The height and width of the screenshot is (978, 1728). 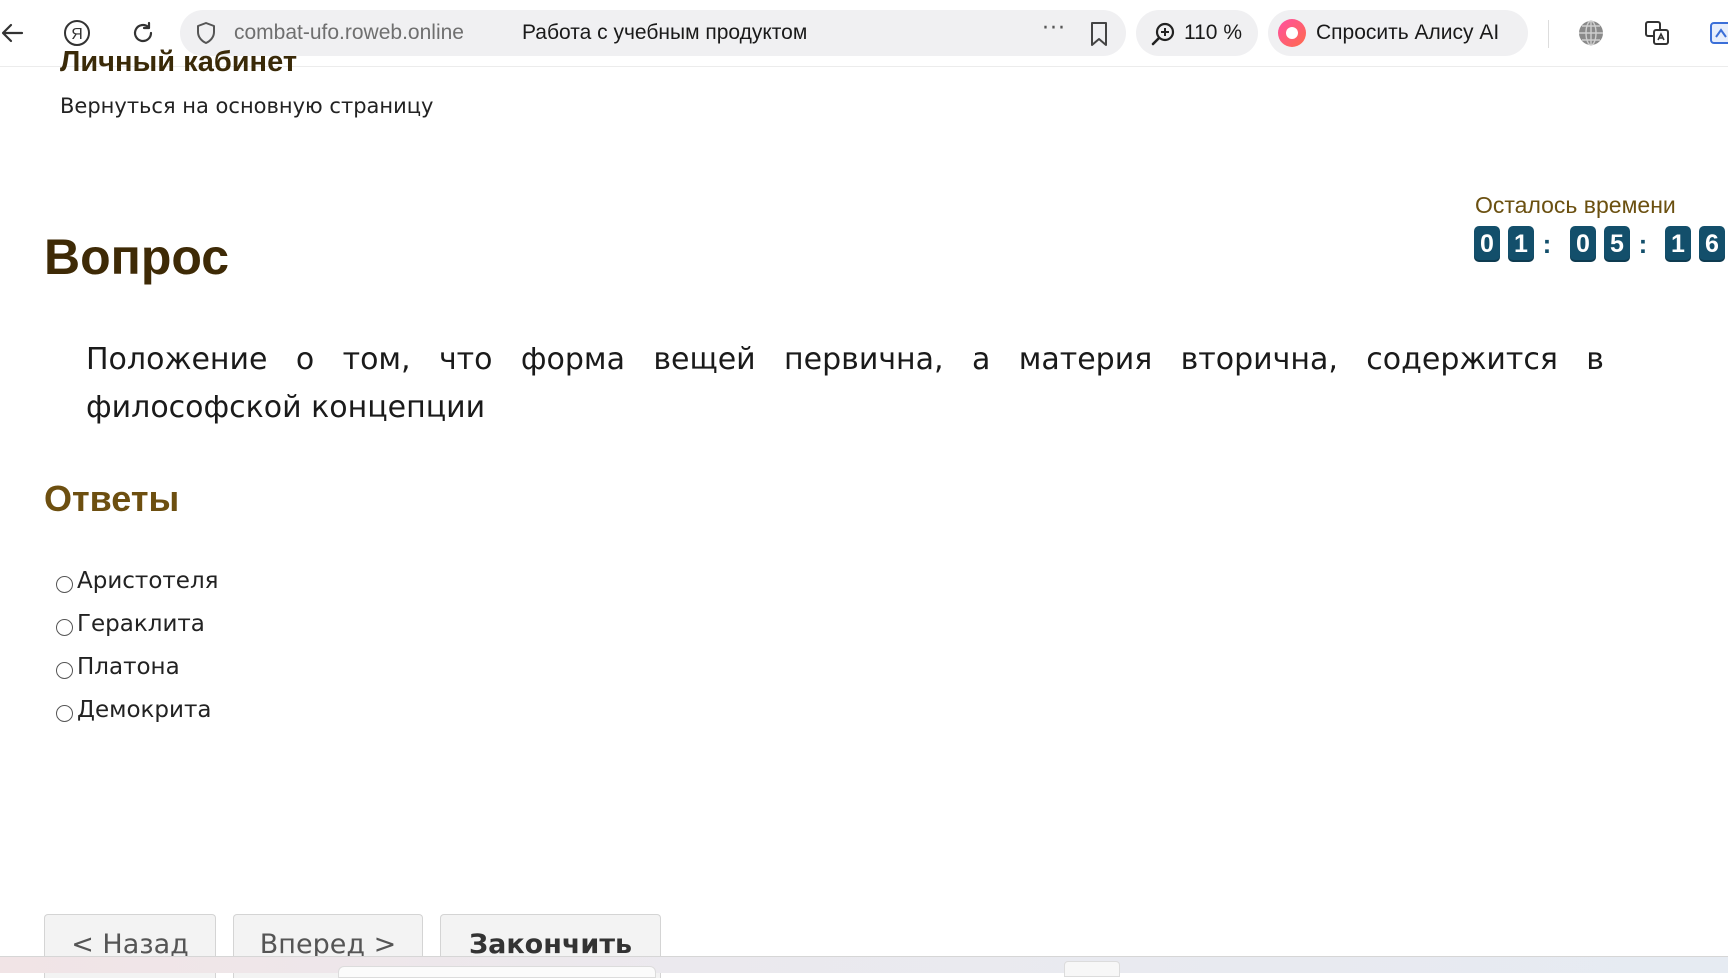 I want to click on toolbar-divider, so click(x=1548, y=34).